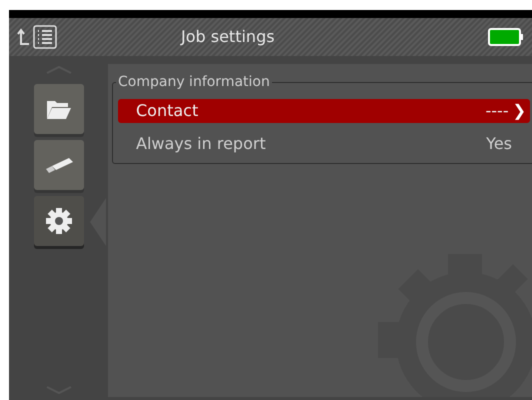  Describe the element at coordinates (324, 111) in the screenshot. I see `settings-row: Contact ---- ❯` at that location.